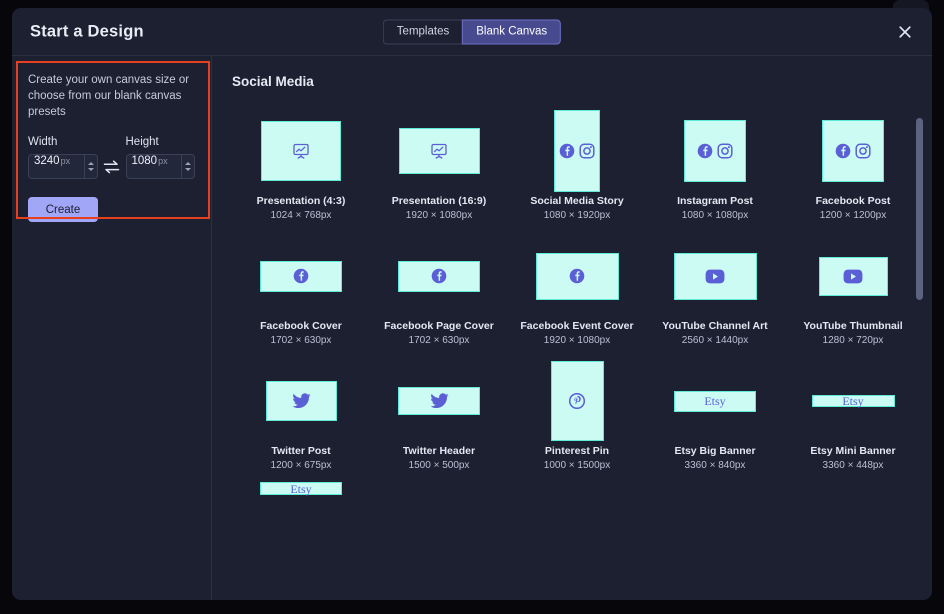  Describe the element at coordinates (301, 215) in the screenshot. I see `preset-size: 1024 × 768px` at that location.